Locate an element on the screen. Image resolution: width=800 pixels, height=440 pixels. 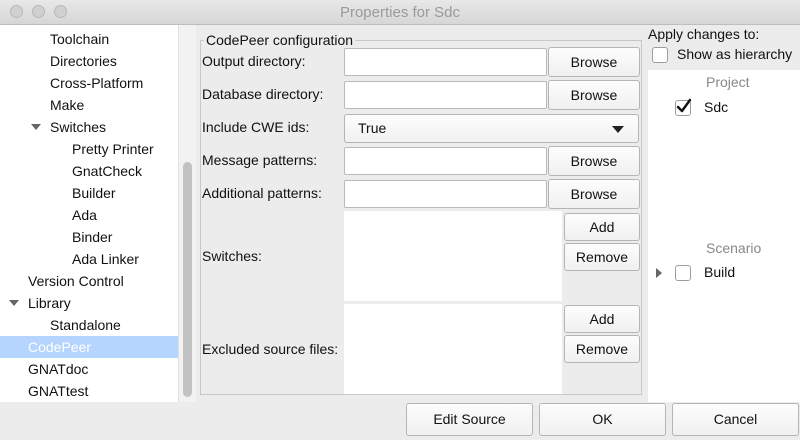
project-sdc-label: Sdc is located at coordinates (716, 107).